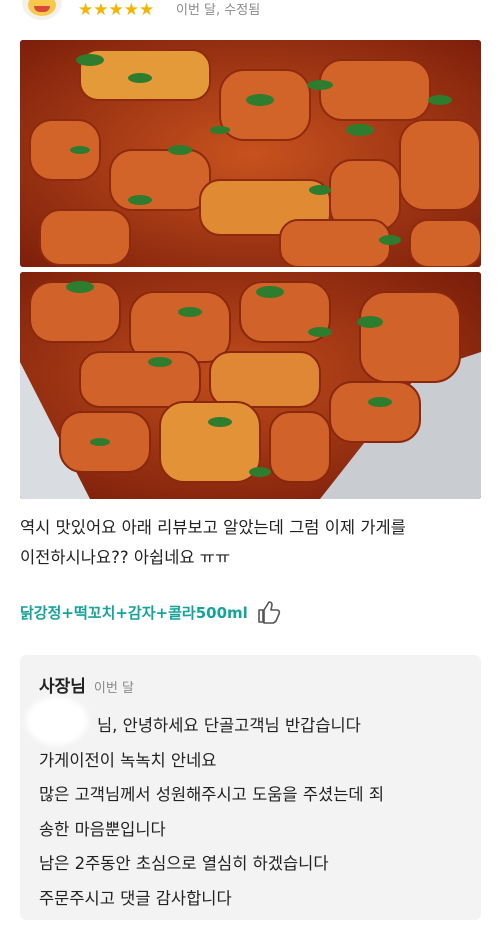 This screenshot has height=935, width=500. I want to click on review-date: 이번 달, 수정됨, so click(218, 10).